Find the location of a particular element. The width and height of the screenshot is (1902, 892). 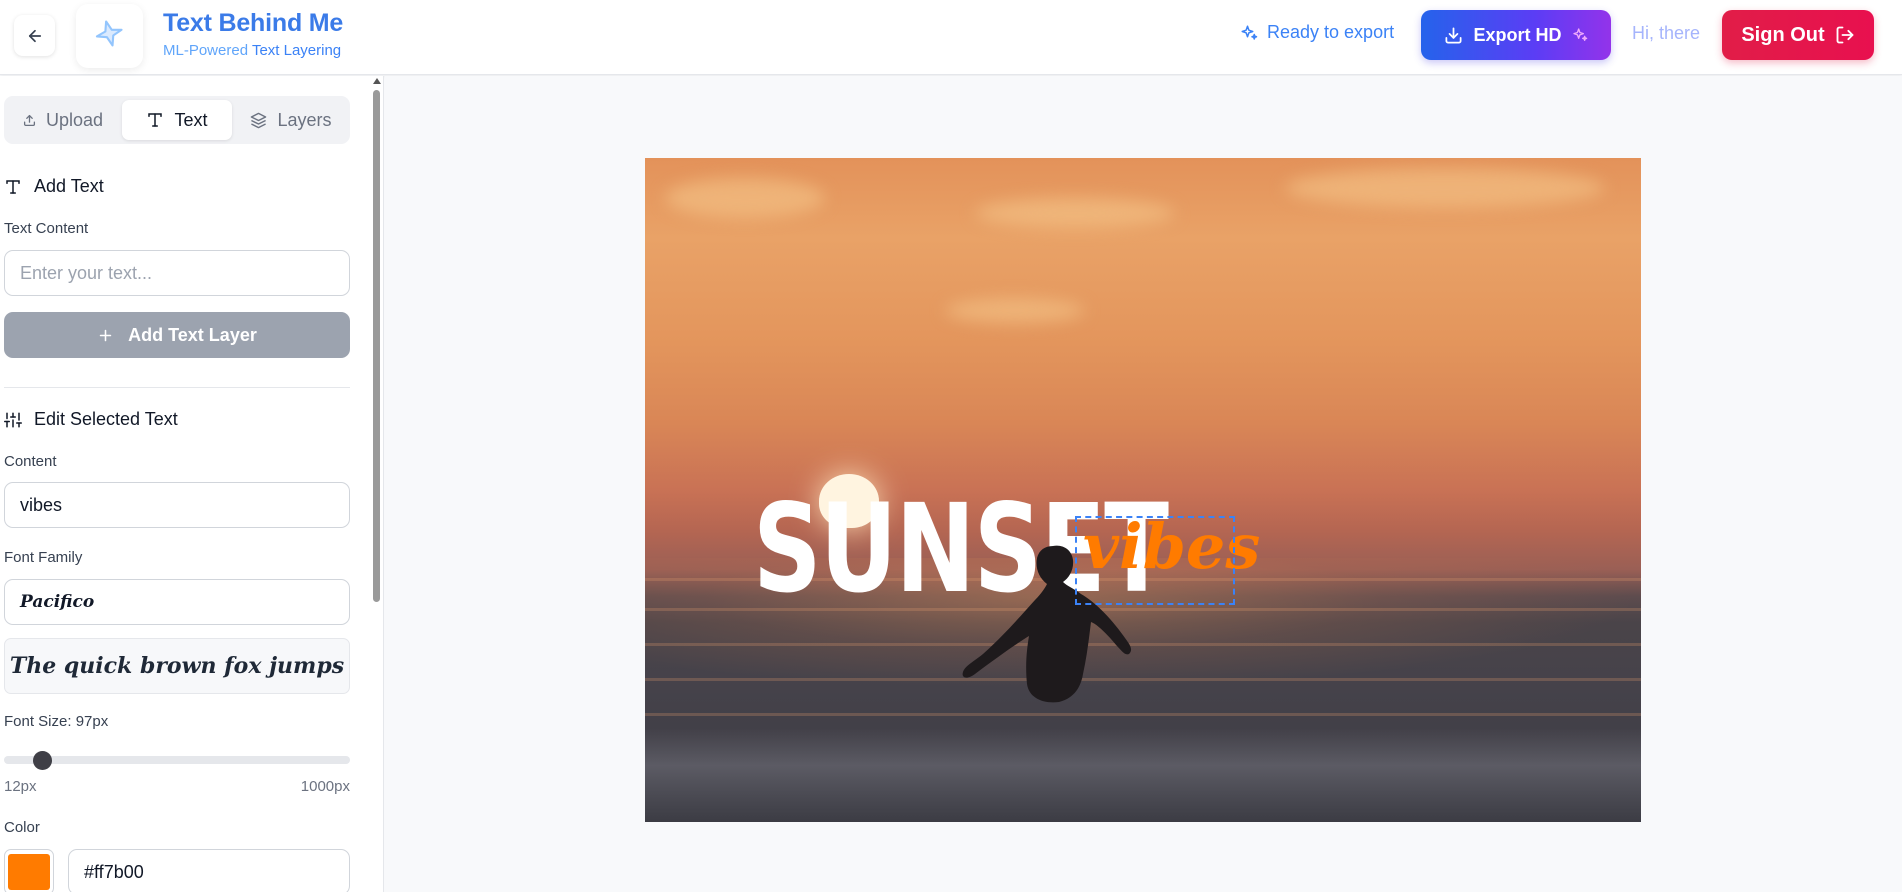

download-icon is located at coordinates (1453, 35).